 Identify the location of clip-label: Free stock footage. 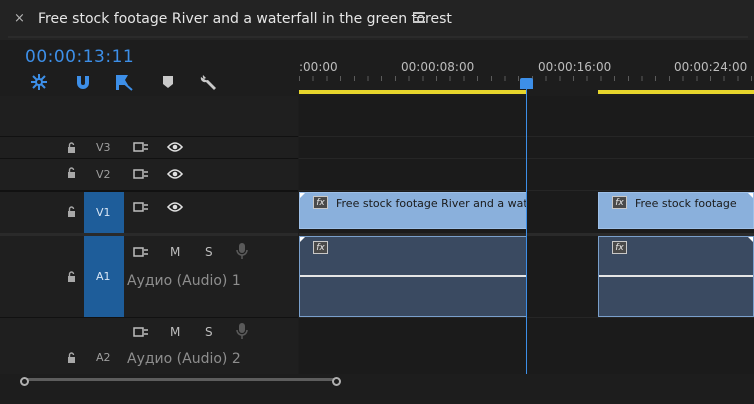
(686, 203).